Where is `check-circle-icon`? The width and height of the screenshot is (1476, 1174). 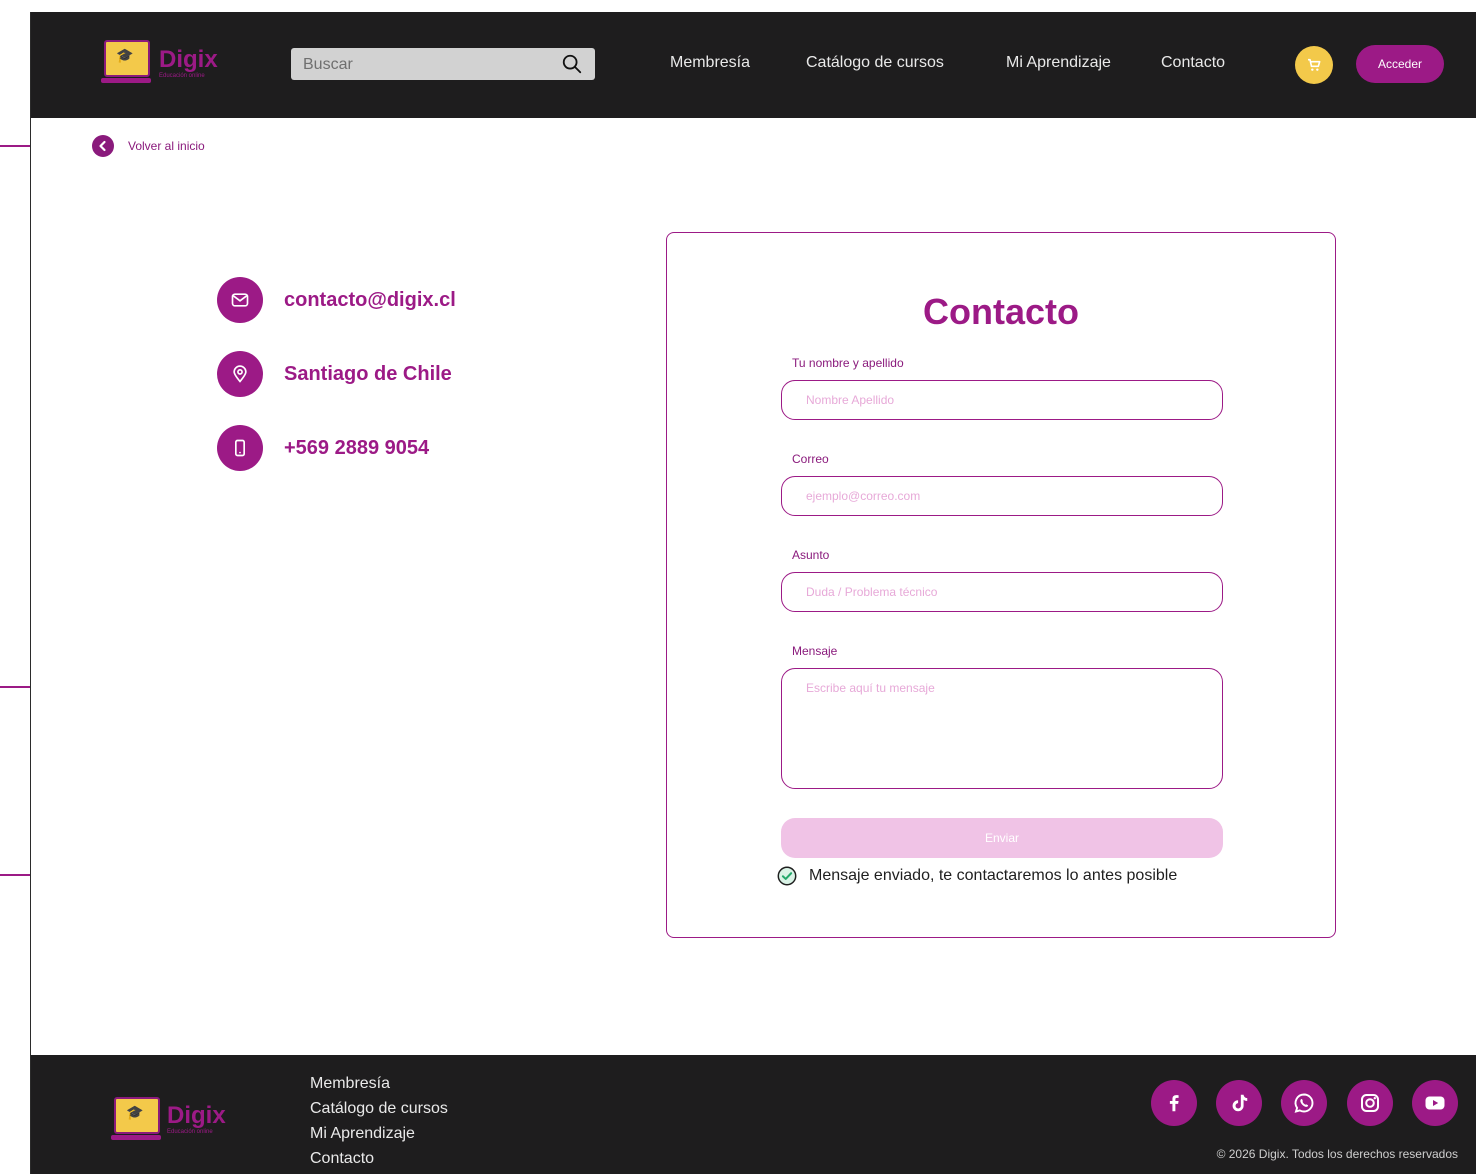
check-circle-icon is located at coordinates (787, 876).